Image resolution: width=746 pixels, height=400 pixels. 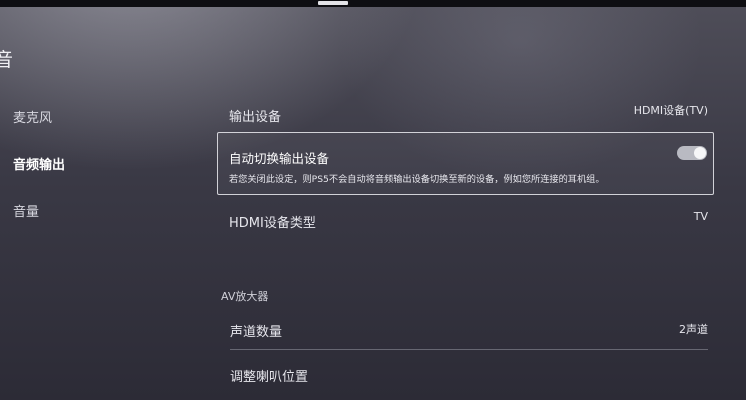 What do you see at coordinates (670, 110) in the screenshot?
I see `output-device-value: HDMI设备(TV)` at bounding box center [670, 110].